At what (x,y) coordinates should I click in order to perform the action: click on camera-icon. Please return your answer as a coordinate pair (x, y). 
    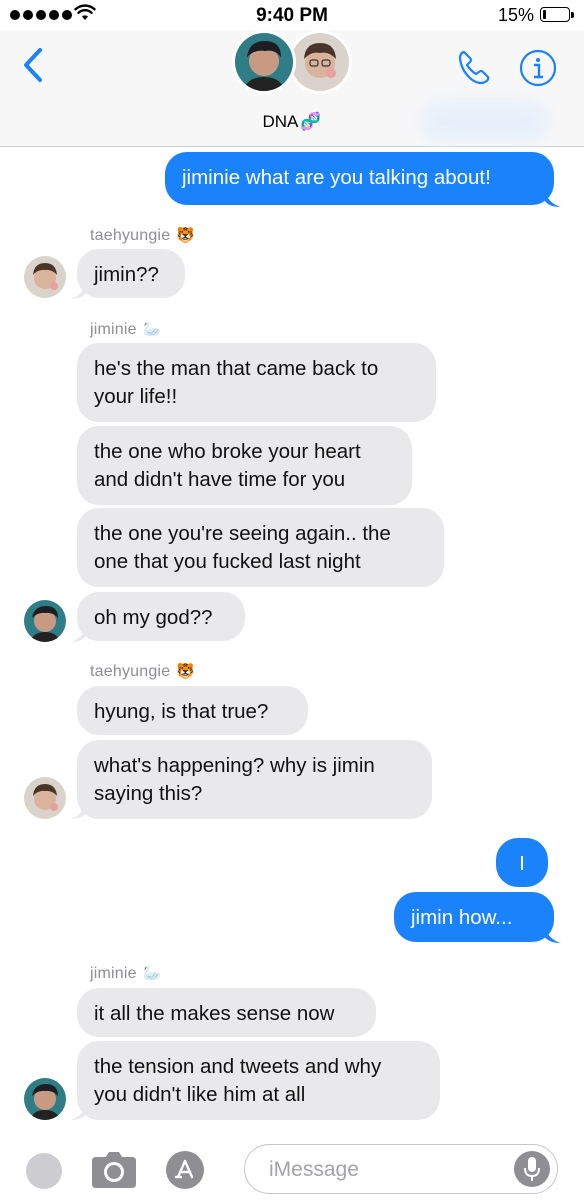
    Looking at the image, I should click on (114, 1170).